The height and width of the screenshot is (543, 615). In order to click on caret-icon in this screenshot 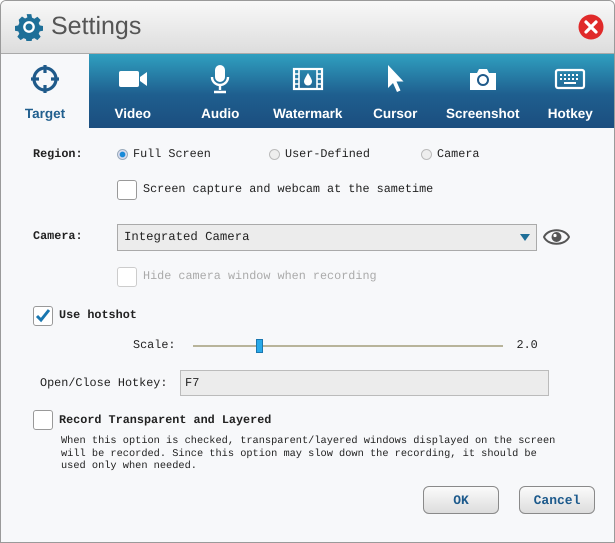, I will do `click(525, 237)`.